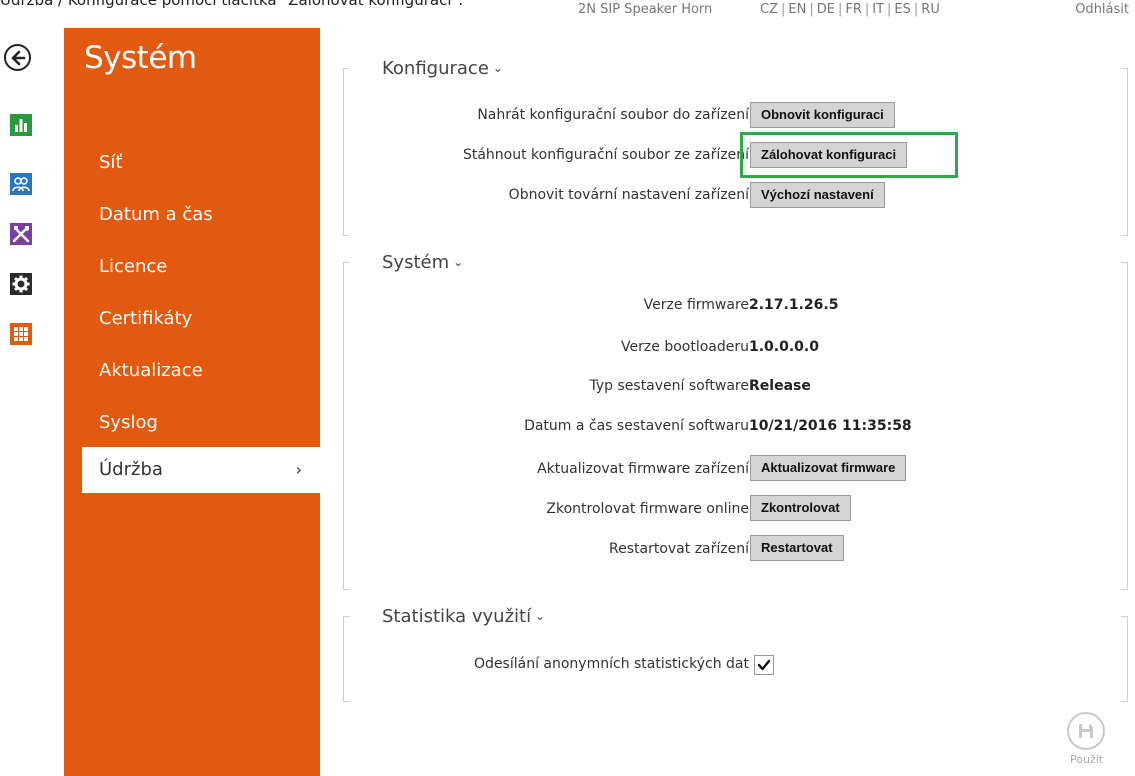 Image resolution: width=1135 pixels, height=776 pixels. I want to click on language-switcher: CZ | EN | DE | FR | IT | ES | RU, so click(850, 9).